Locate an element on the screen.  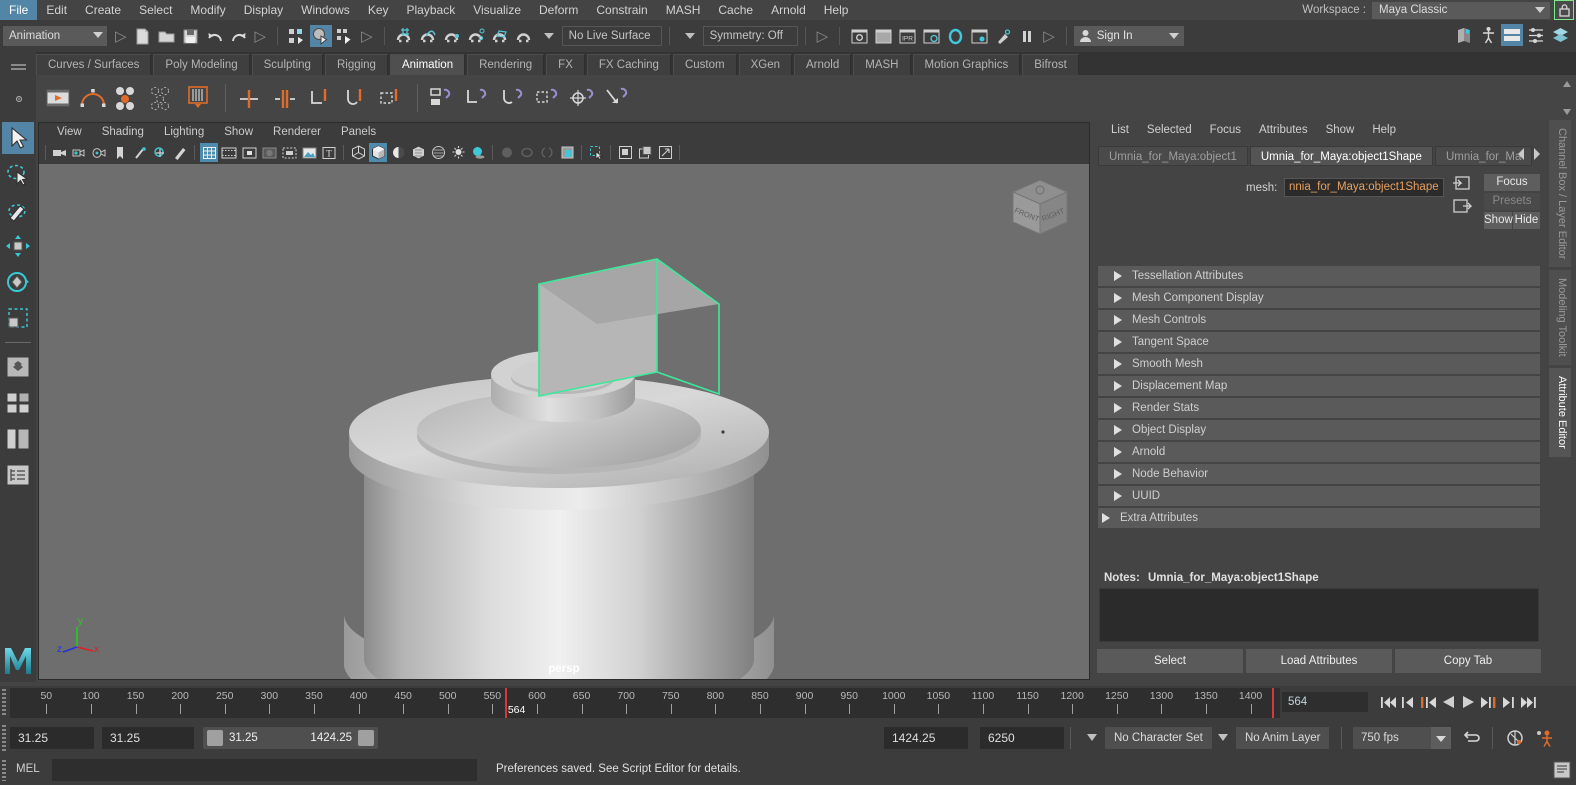
ae-menu-help: Help is located at coordinates (1384, 130).